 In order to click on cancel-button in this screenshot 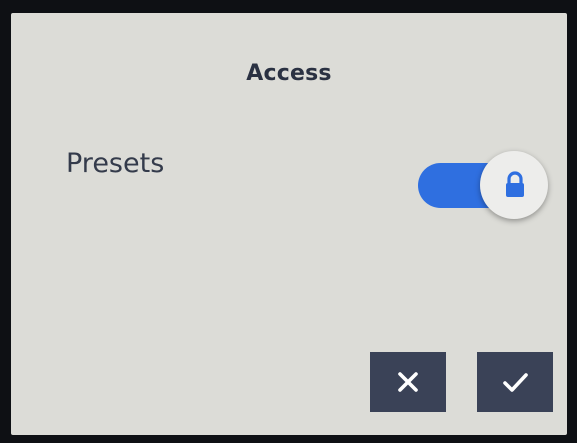, I will do `click(408, 382)`.